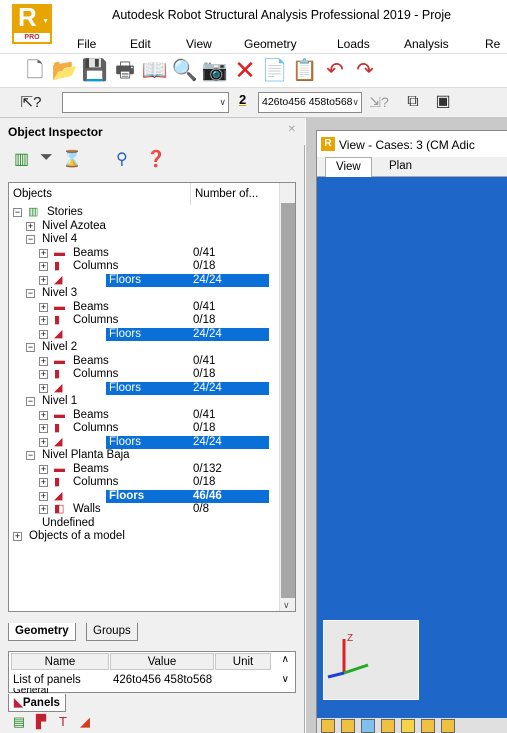 The width and height of the screenshot is (507, 733). Describe the element at coordinates (288, 400) in the screenshot. I see `scrollbar-thumb` at that location.